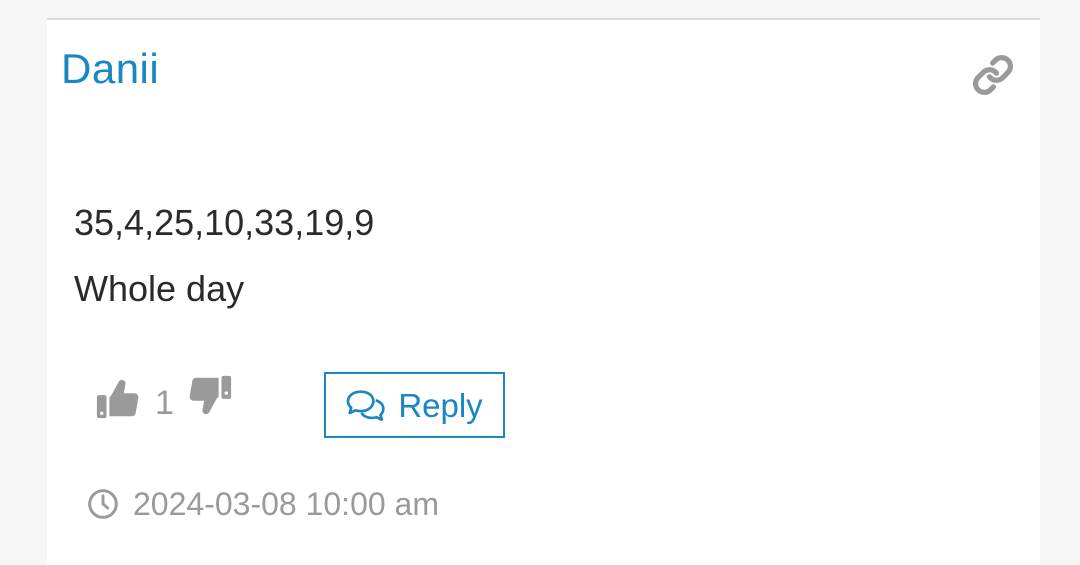 This screenshot has height=565, width=1080. I want to click on comment-body-line: 35,4,25,10,33,19,9, so click(224, 222).